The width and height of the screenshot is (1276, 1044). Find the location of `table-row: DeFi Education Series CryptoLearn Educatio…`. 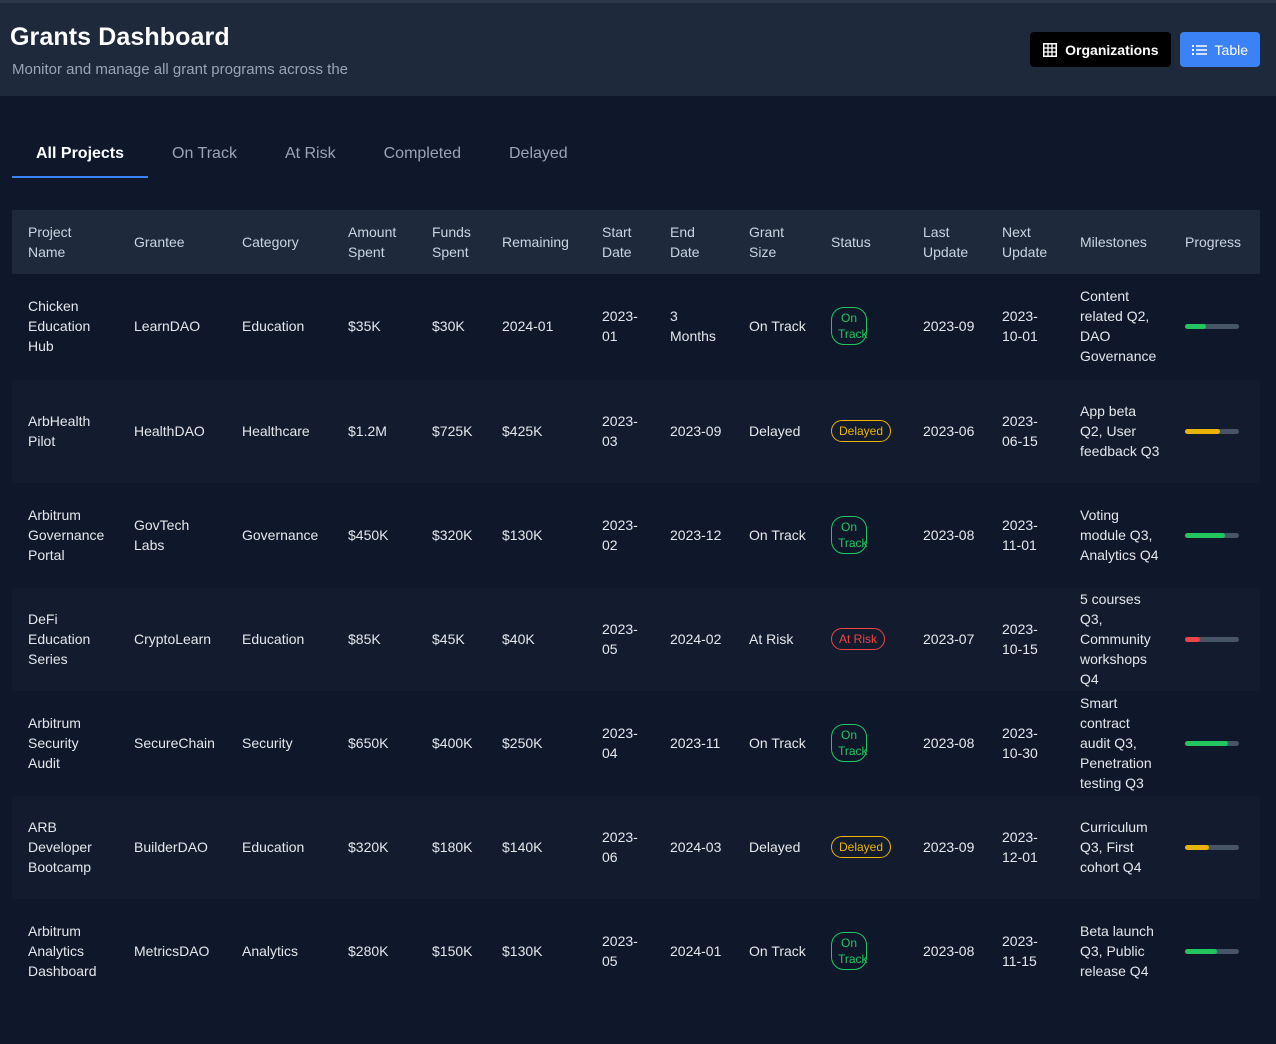

table-row: DeFi Education Series CryptoLearn Educatio… is located at coordinates (636, 639).